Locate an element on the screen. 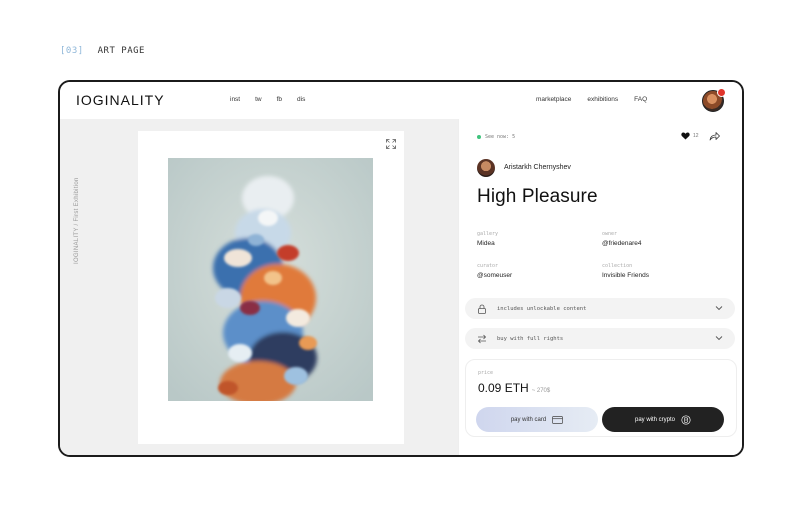 Image resolution: width=800 pixels, height=527 pixels. main-nav: marketplace exhibitions FAQ is located at coordinates (591, 99).